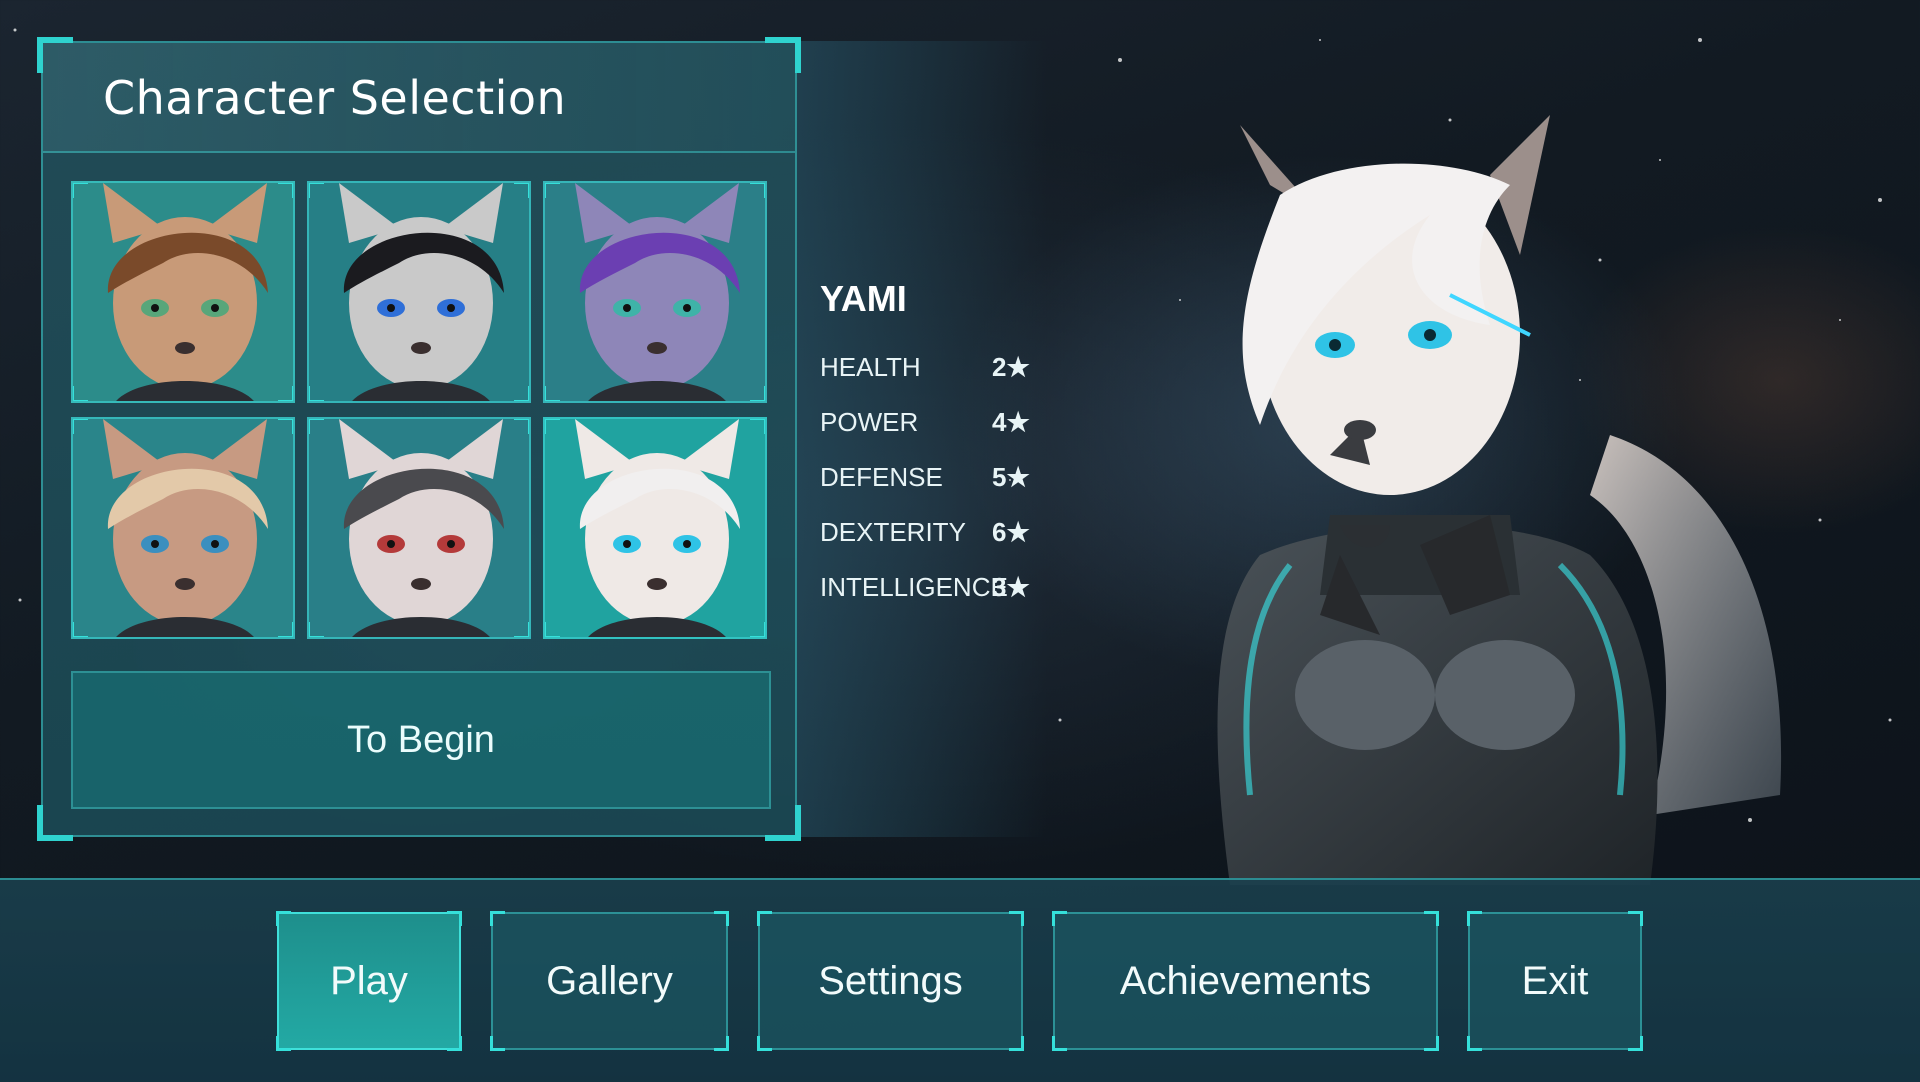 The width and height of the screenshot is (1920, 1082). I want to click on stat-value: 3★, so click(1011, 587).